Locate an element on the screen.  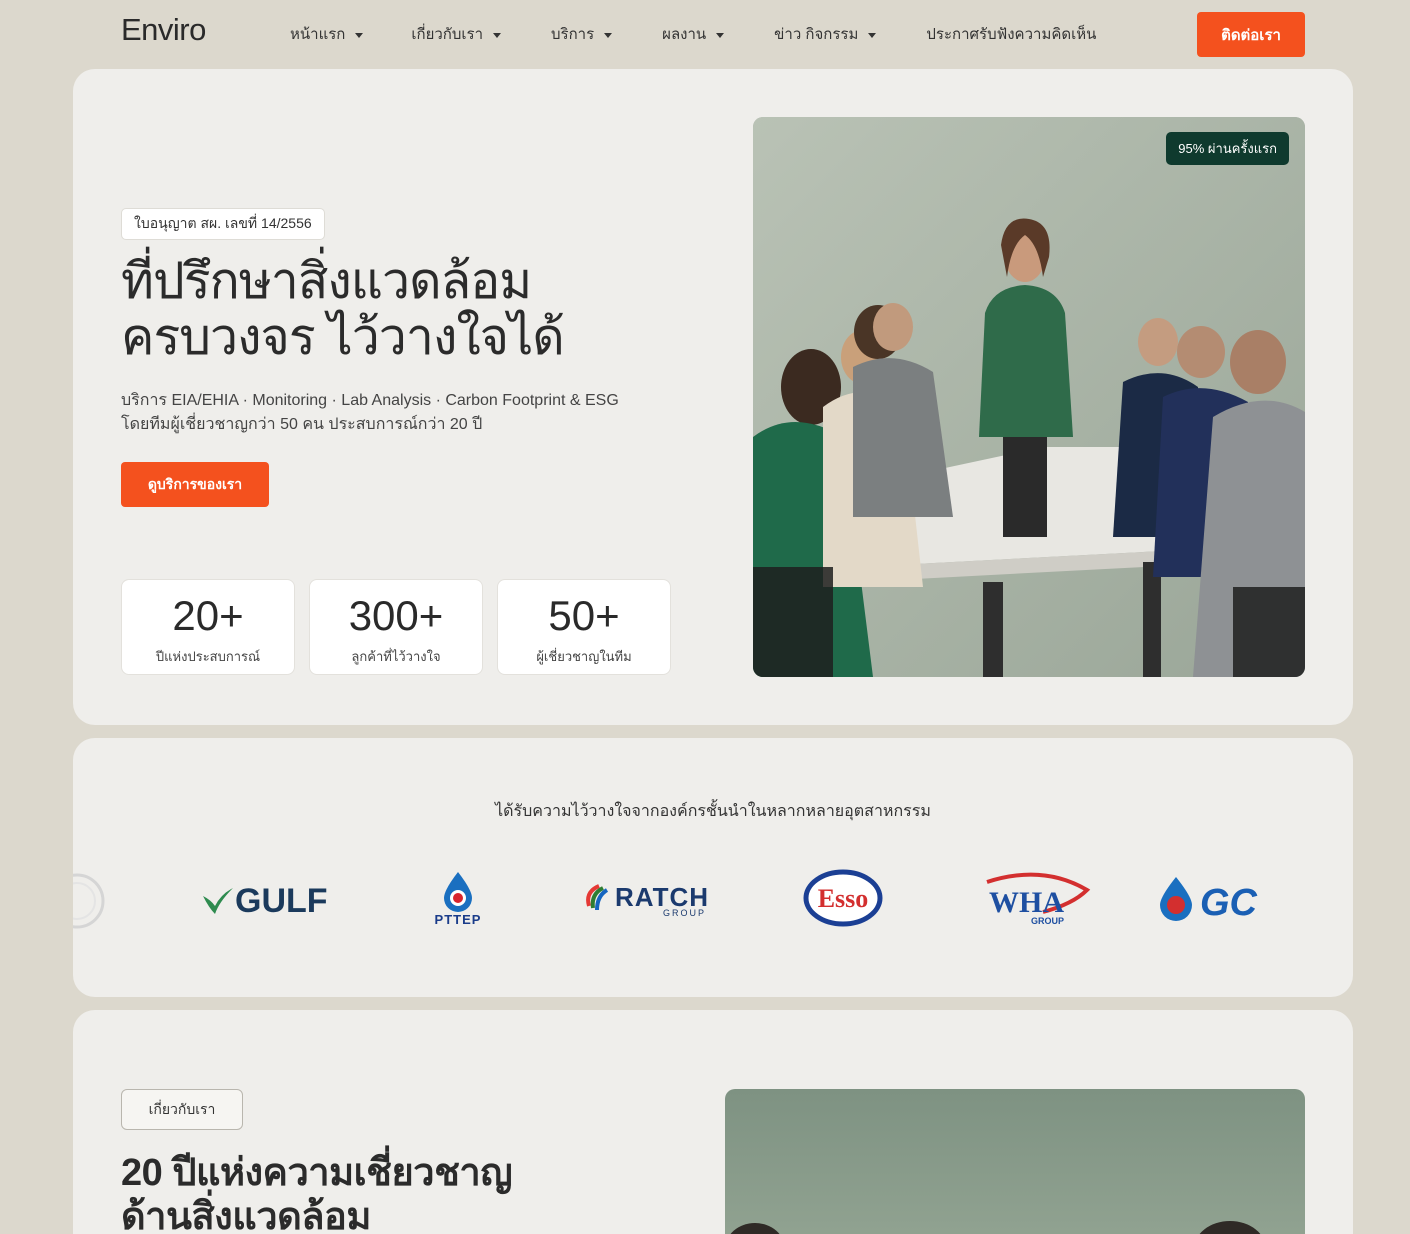
menu-item-label: เกี่ยวกับเรา is located at coordinates (447, 34).